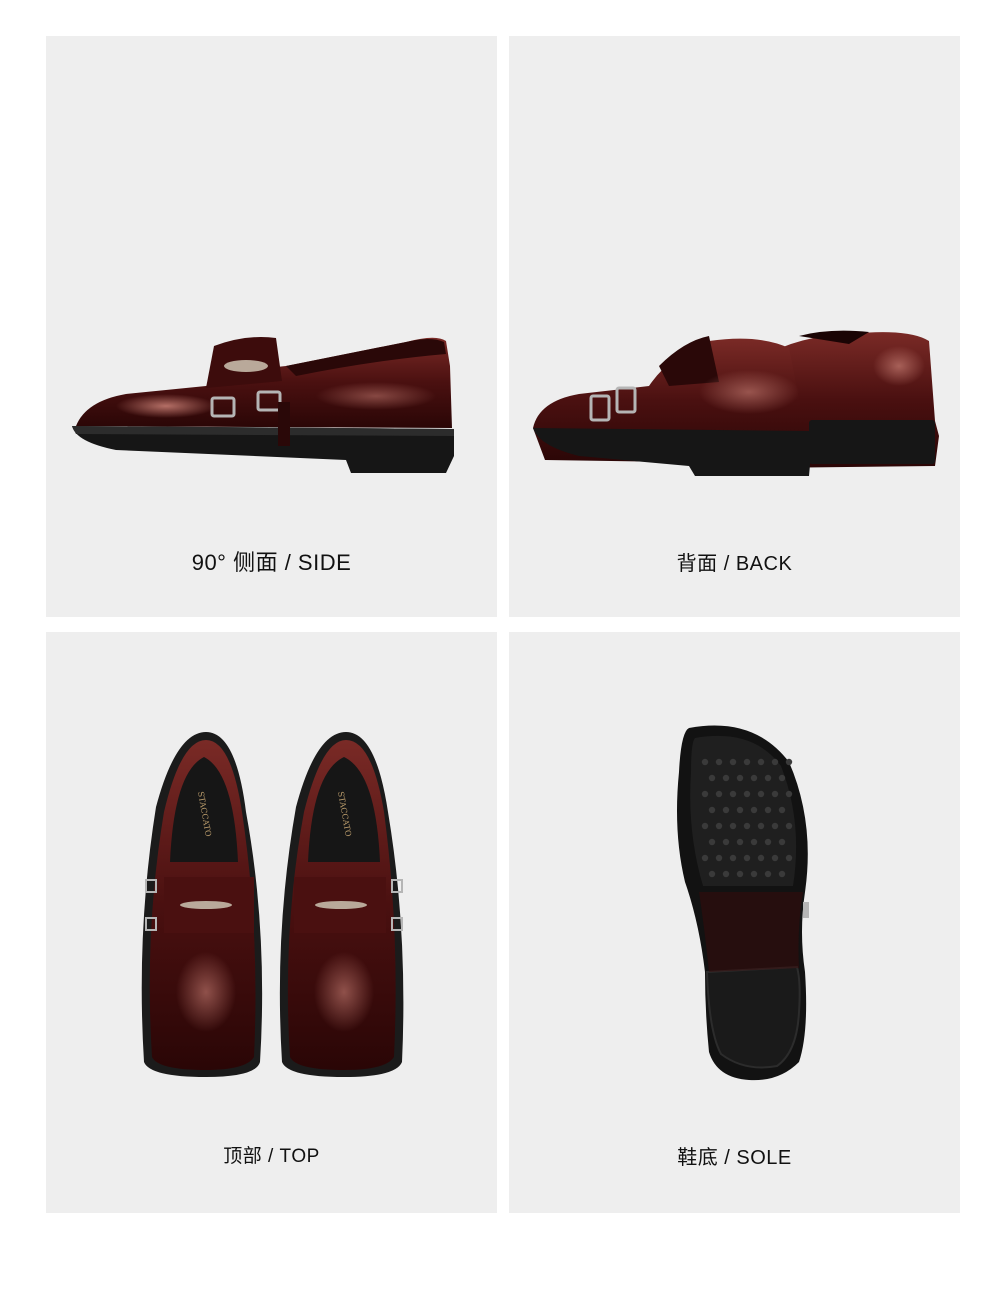  I want to click on top-caption: 顶部 / TOP, so click(271, 1156).